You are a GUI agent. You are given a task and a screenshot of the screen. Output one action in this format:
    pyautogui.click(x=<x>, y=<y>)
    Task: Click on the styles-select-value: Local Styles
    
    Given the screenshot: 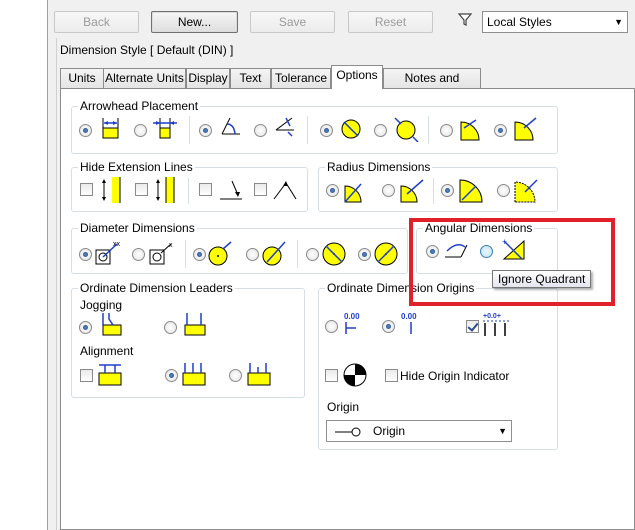 What is the action you would take?
    pyautogui.click(x=519, y=22)
    